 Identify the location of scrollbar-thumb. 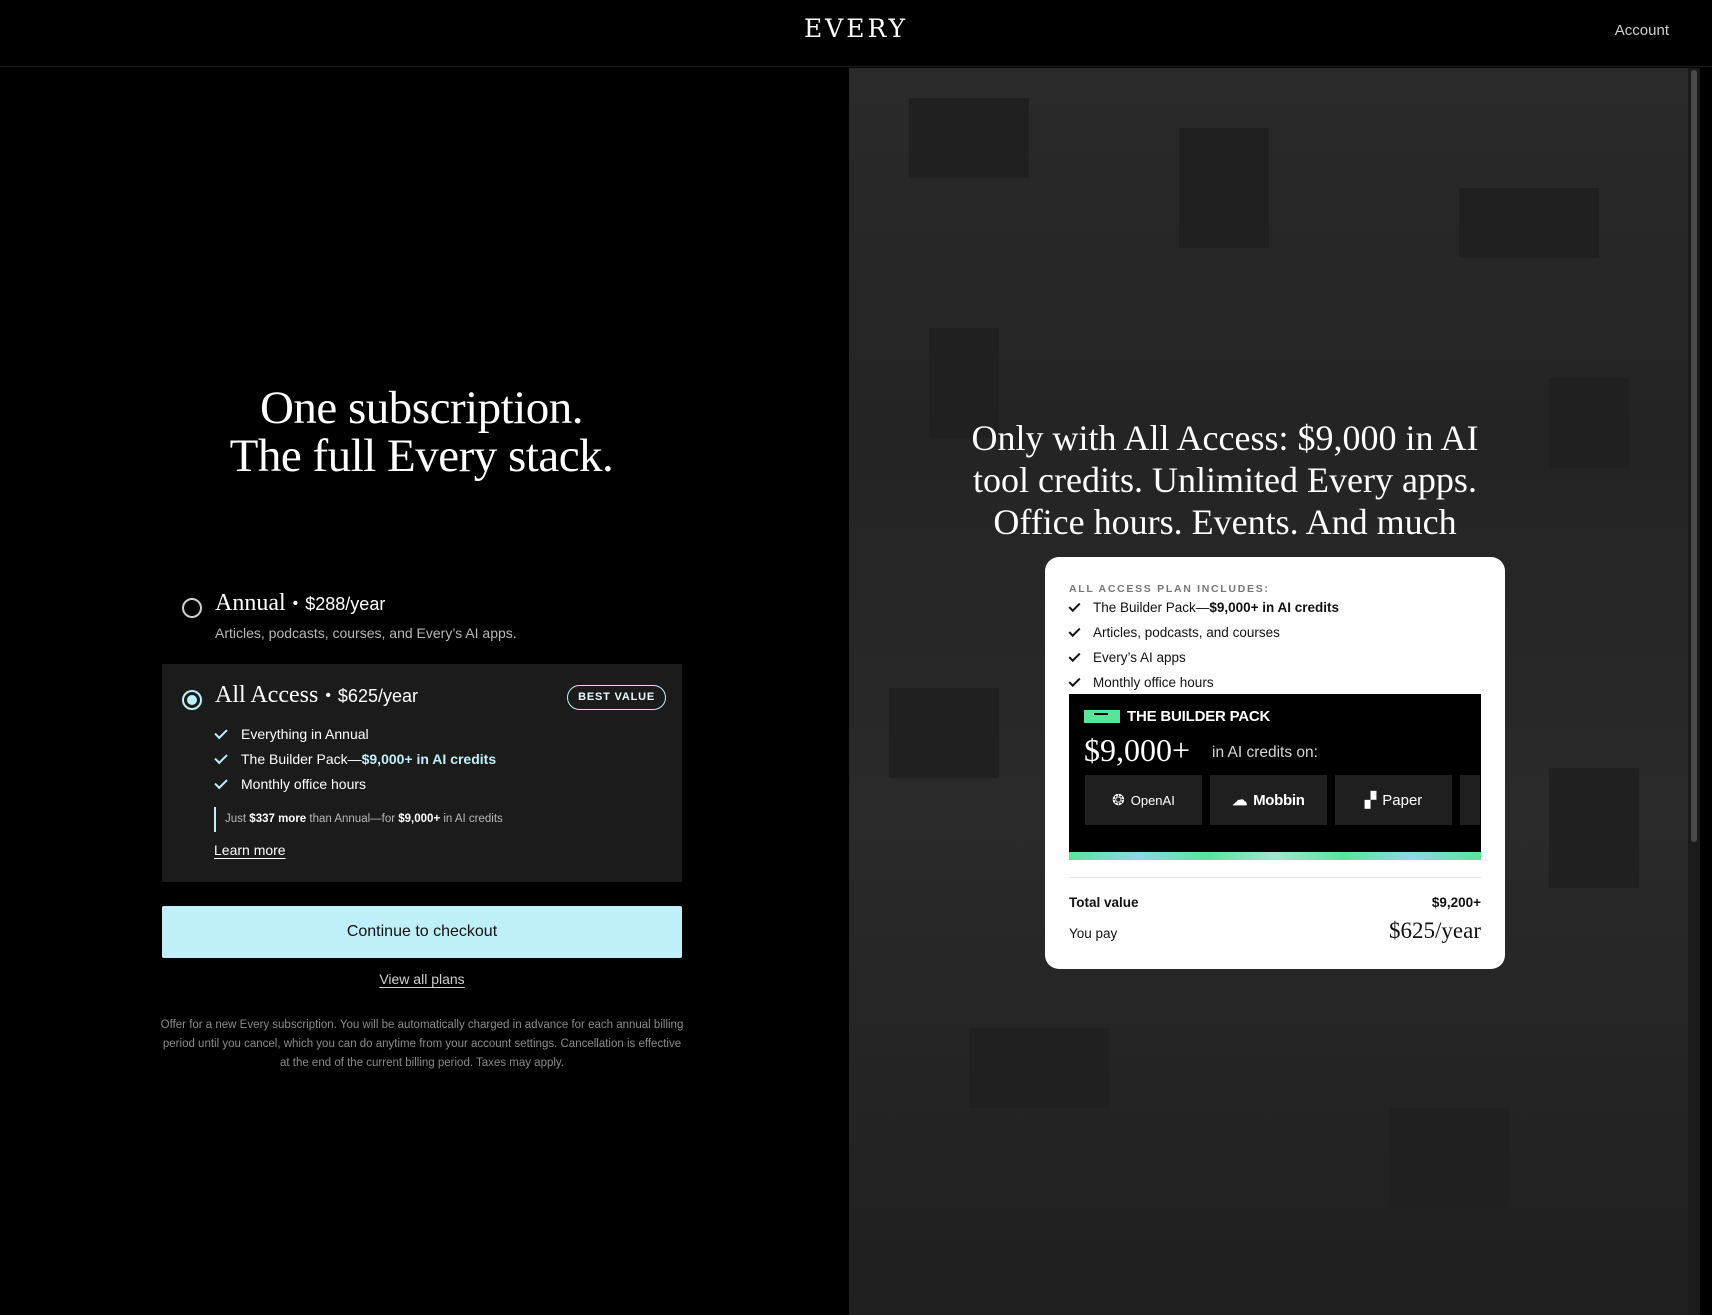
(1694, 456).